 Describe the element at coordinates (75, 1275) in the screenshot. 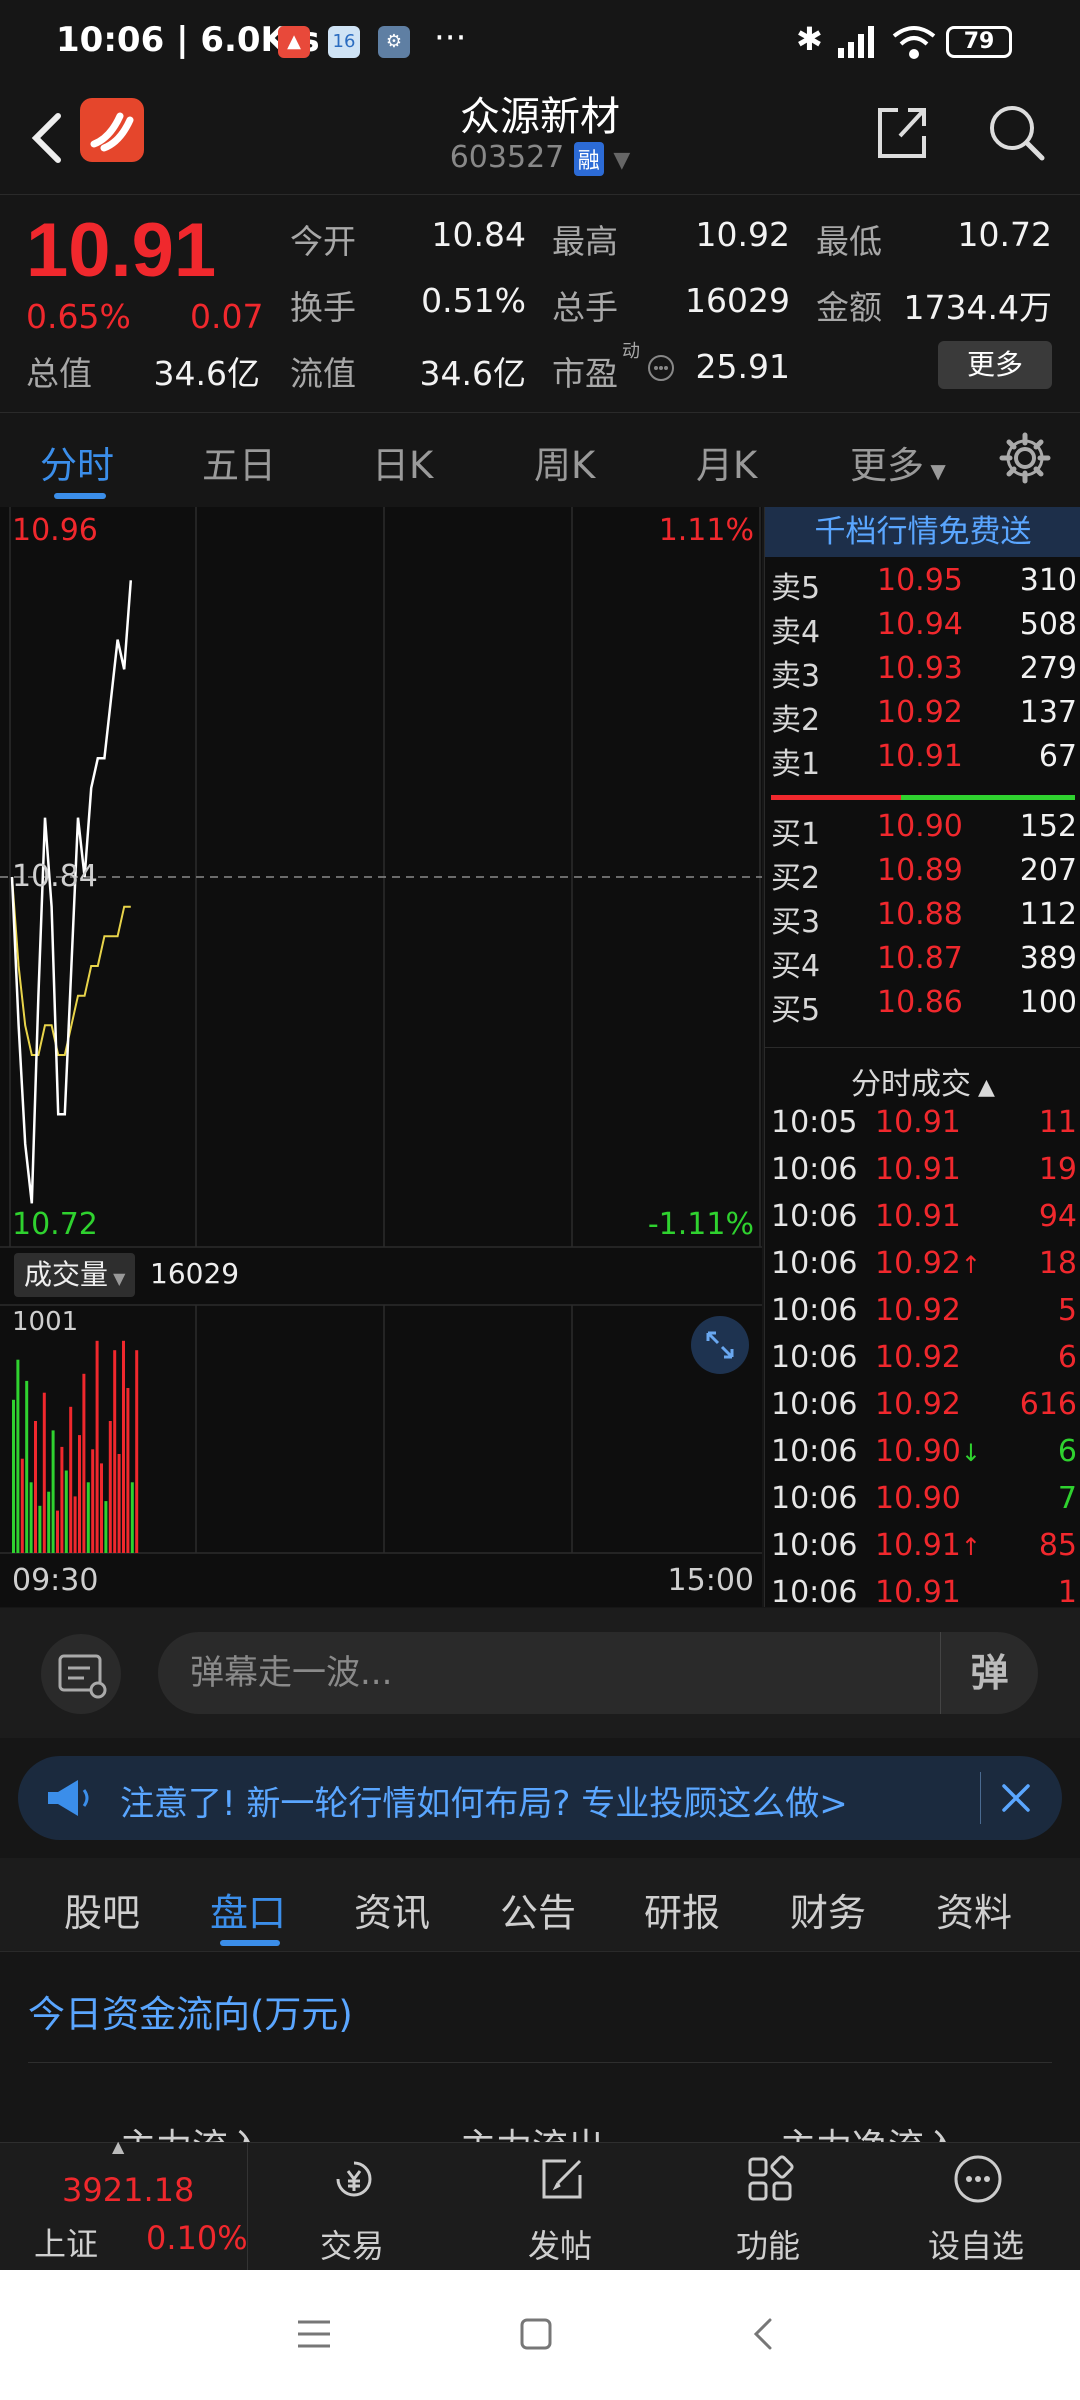

I see `volume-selector: 成交量 ▼` at that location.